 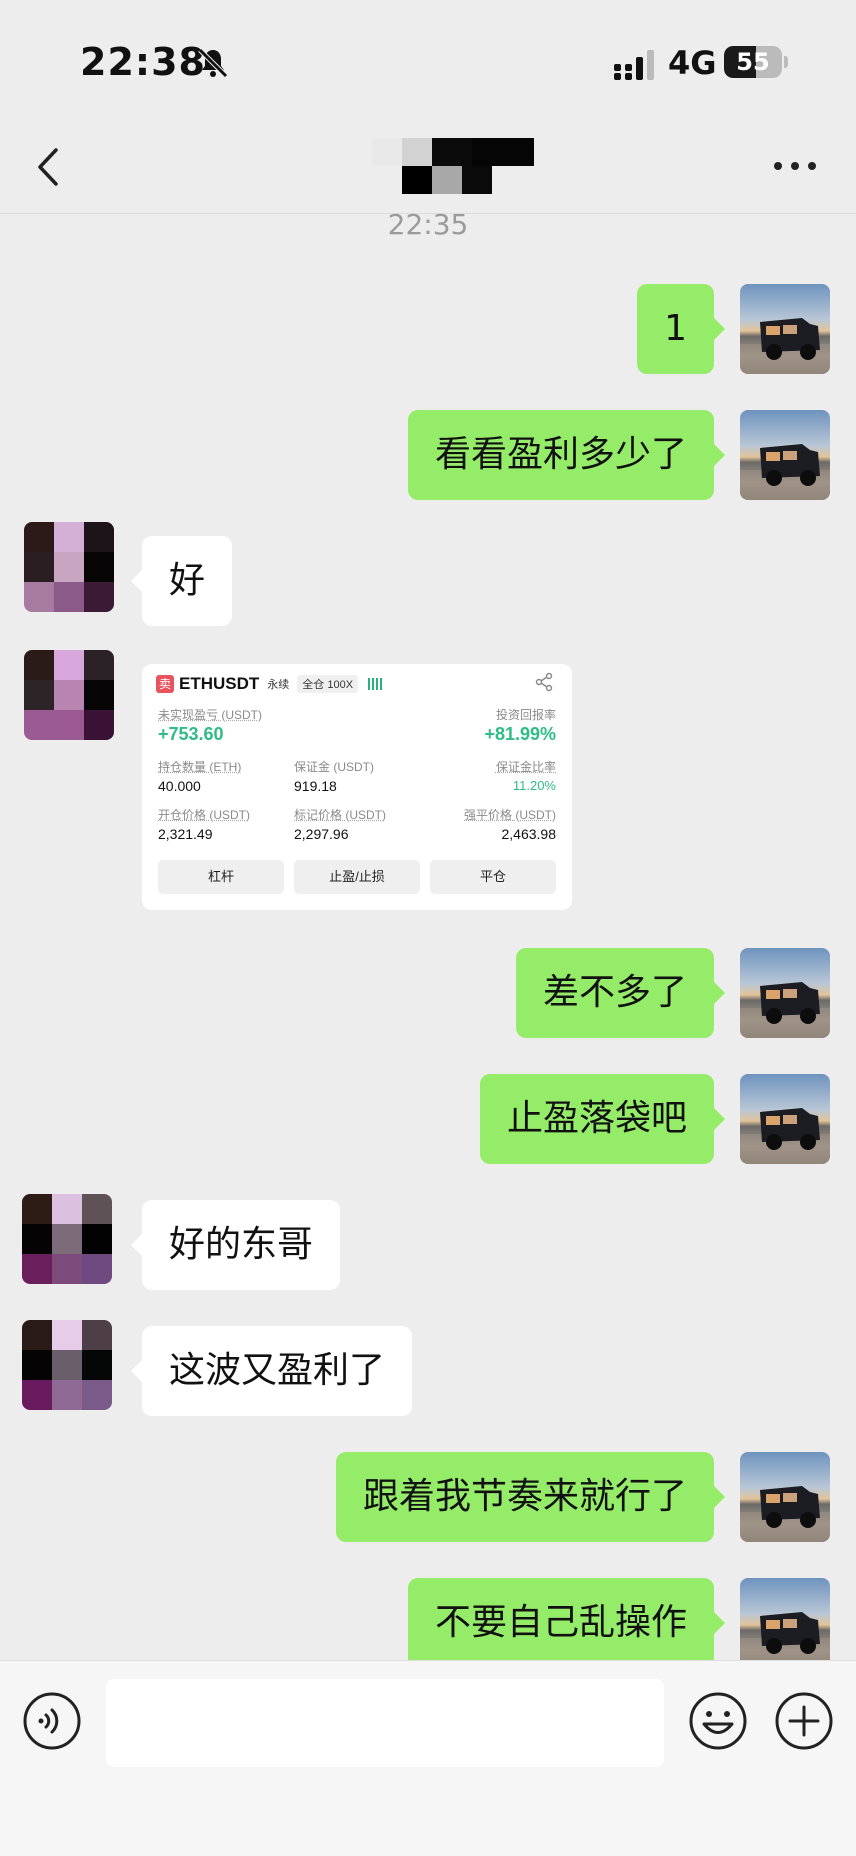 I want to click on message-bubble-sent: 差不多了, so click(x=620, y=993).